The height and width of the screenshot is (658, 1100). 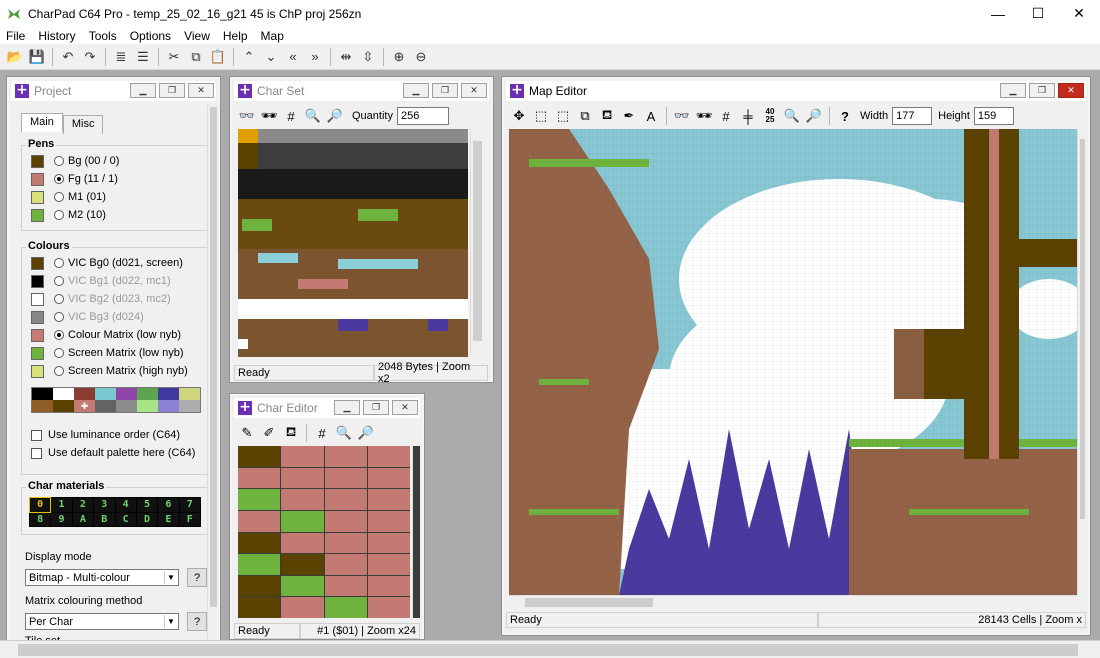 I want to click on save-icon: 💾, so click(x=37, y=57).